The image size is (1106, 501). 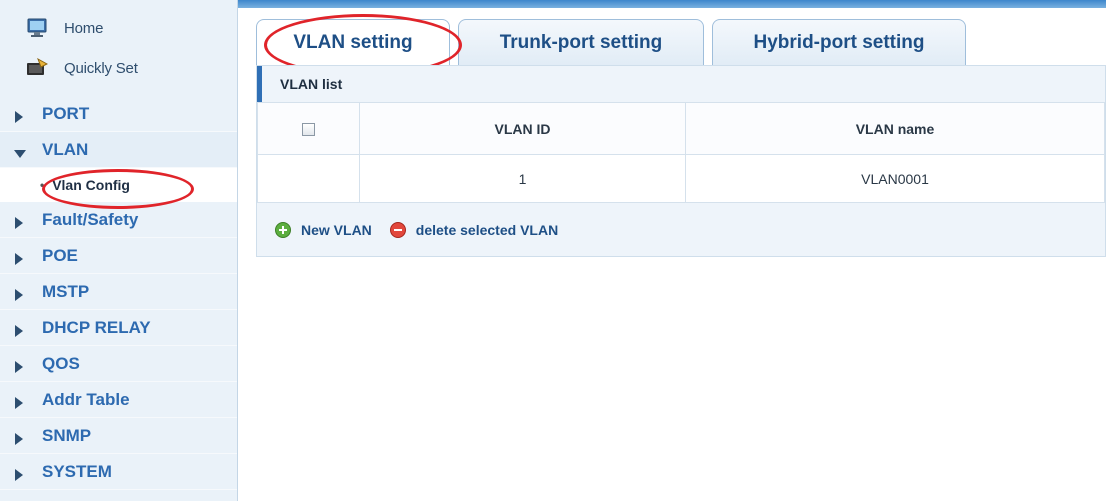 I want to click on menu-qos-label: QOS, so click(x=61, y=363).